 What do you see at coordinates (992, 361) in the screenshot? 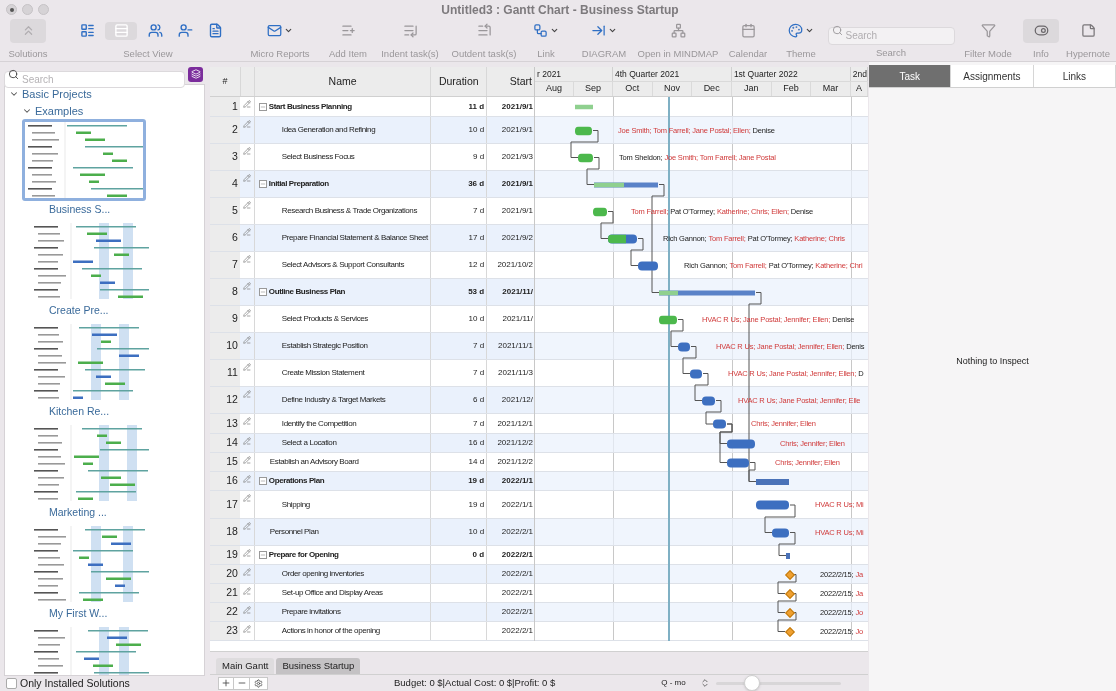
I see `empty-message: Nothing to Inspect` at bounding box center [992, 361].